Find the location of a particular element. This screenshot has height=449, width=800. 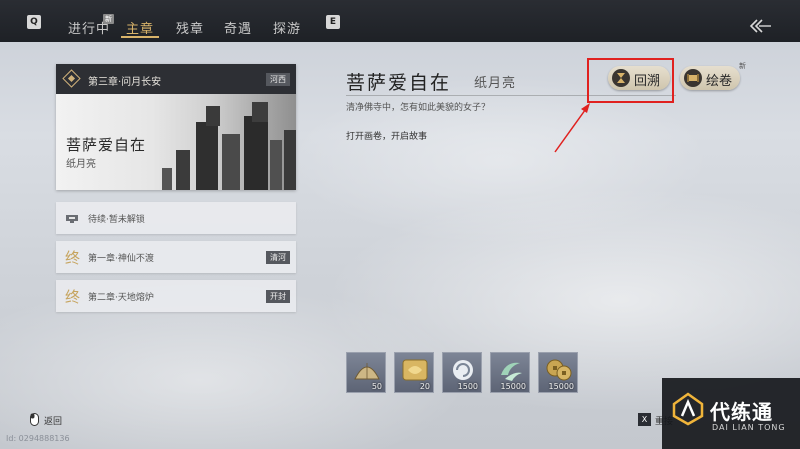

story-author: 纸月亮 is located at coordinates (495, 83).